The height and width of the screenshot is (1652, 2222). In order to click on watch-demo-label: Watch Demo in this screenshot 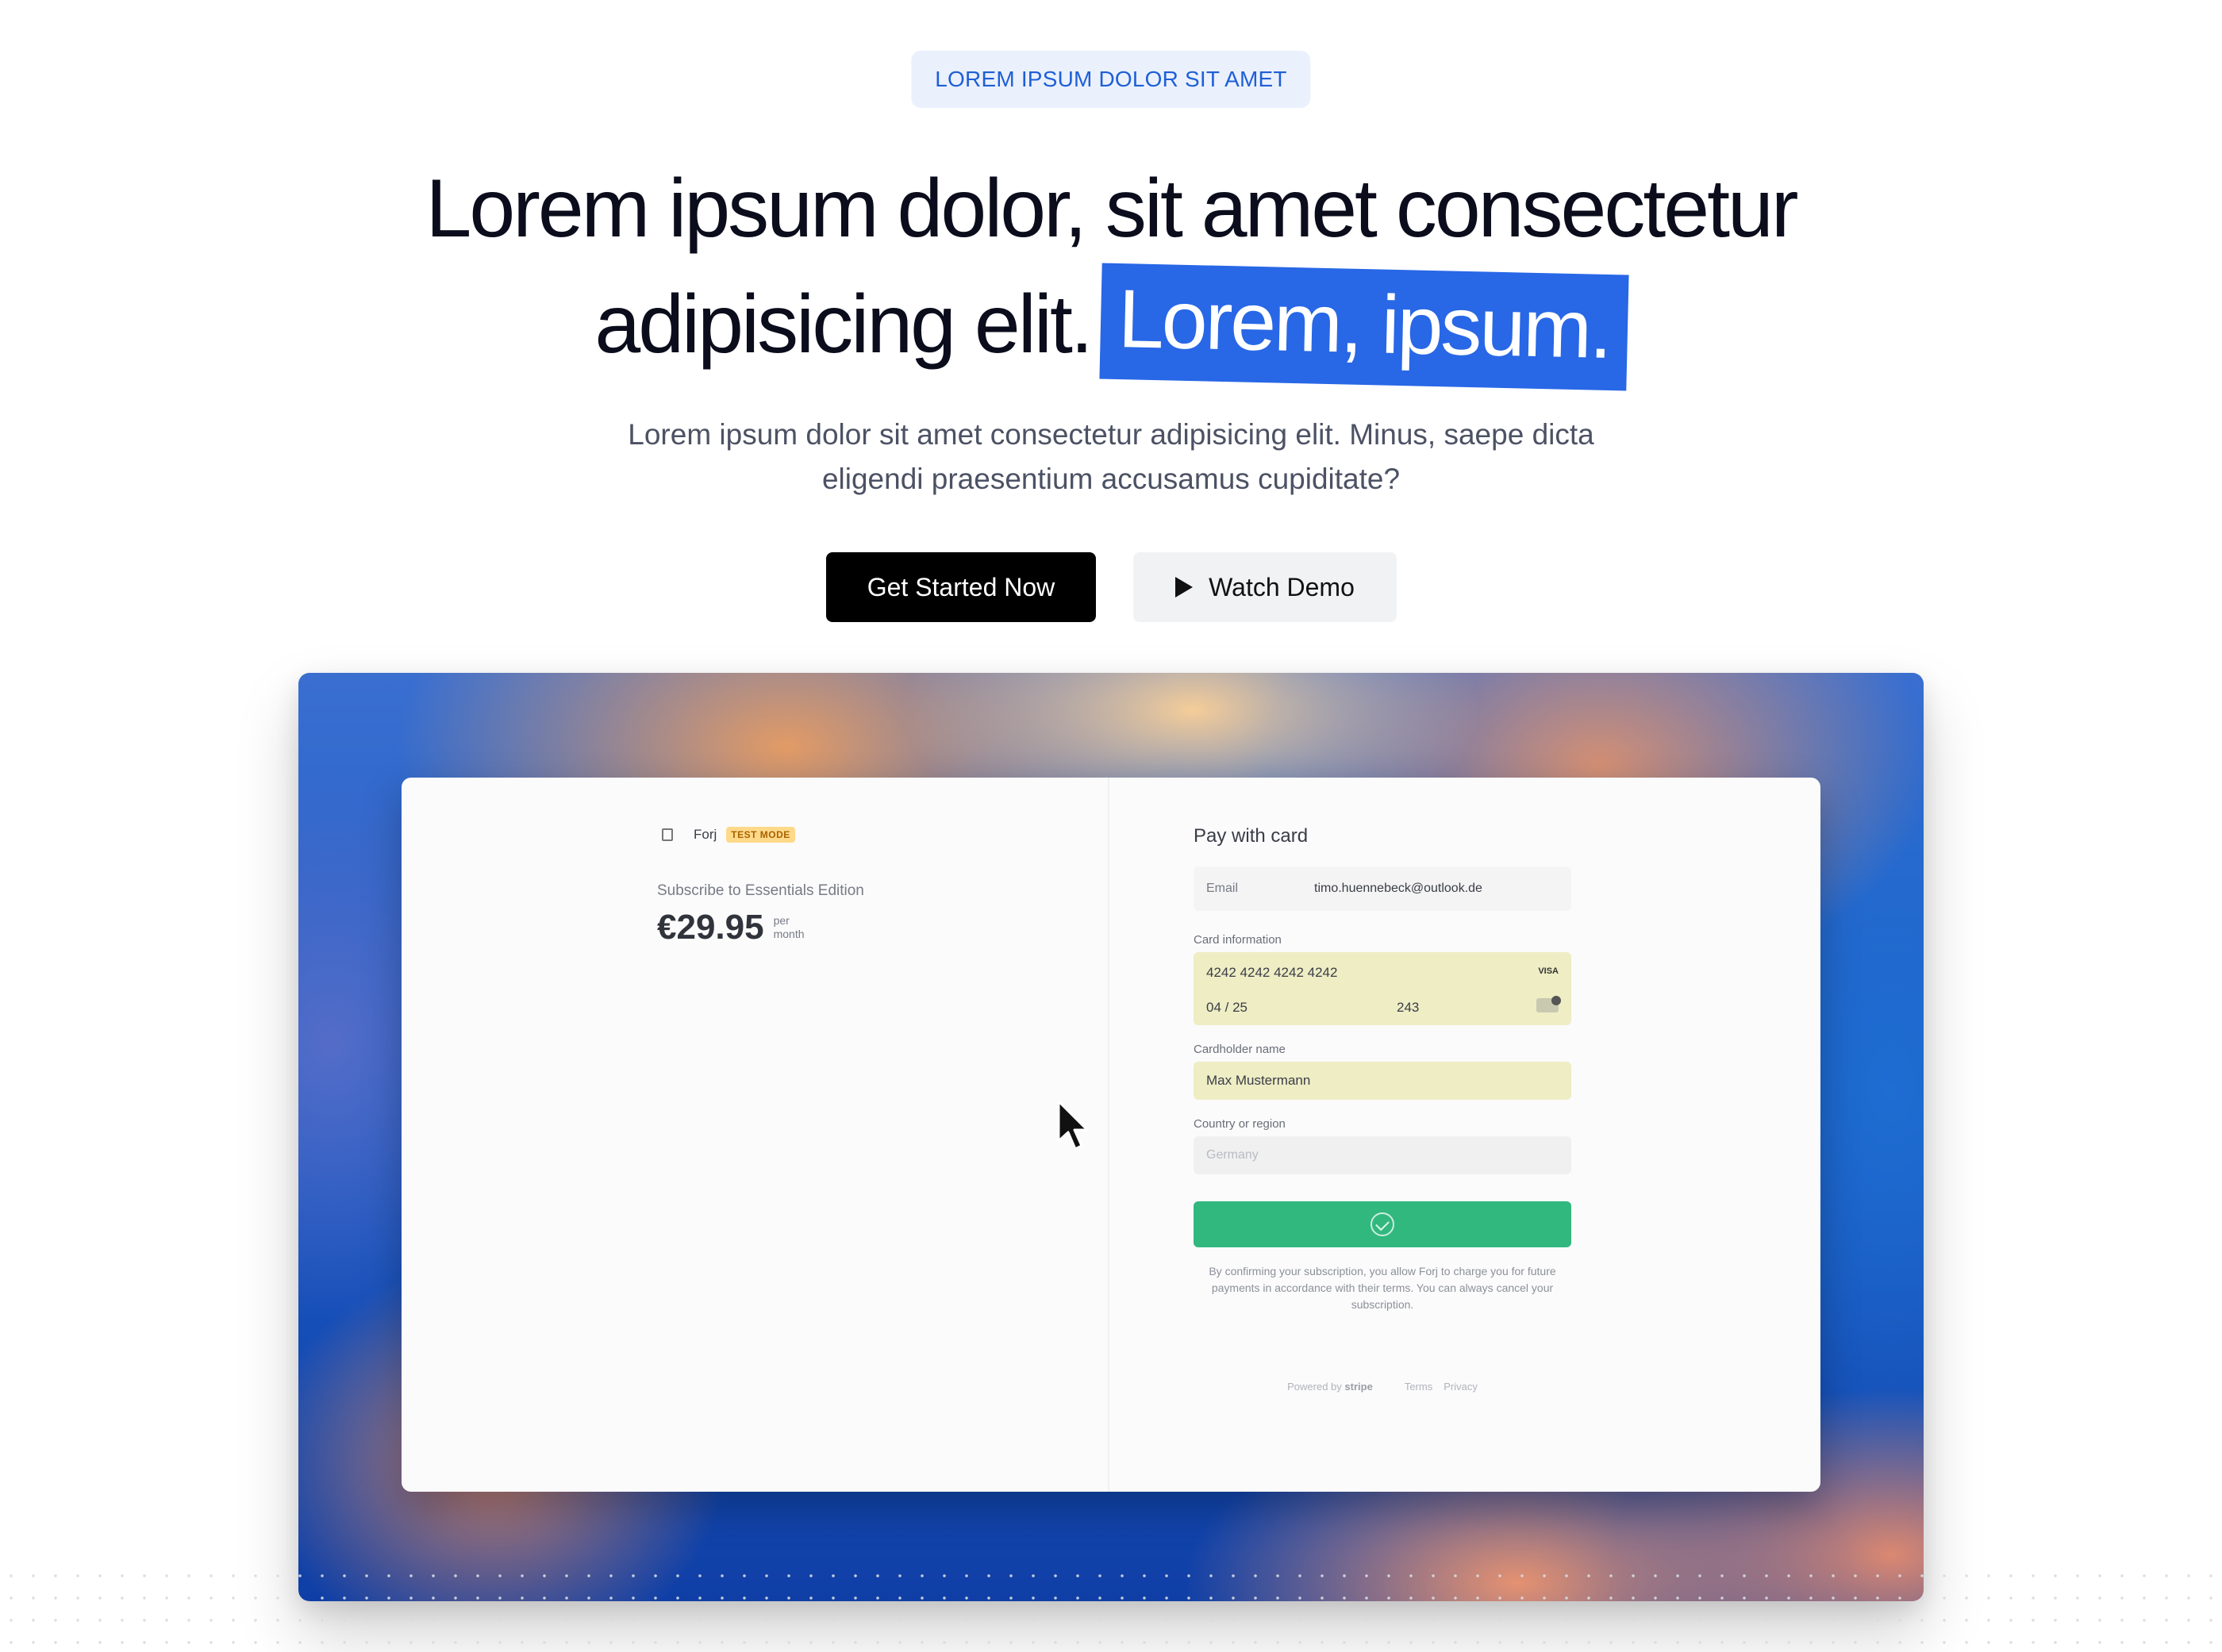, I will do `click(1282, 586)`.